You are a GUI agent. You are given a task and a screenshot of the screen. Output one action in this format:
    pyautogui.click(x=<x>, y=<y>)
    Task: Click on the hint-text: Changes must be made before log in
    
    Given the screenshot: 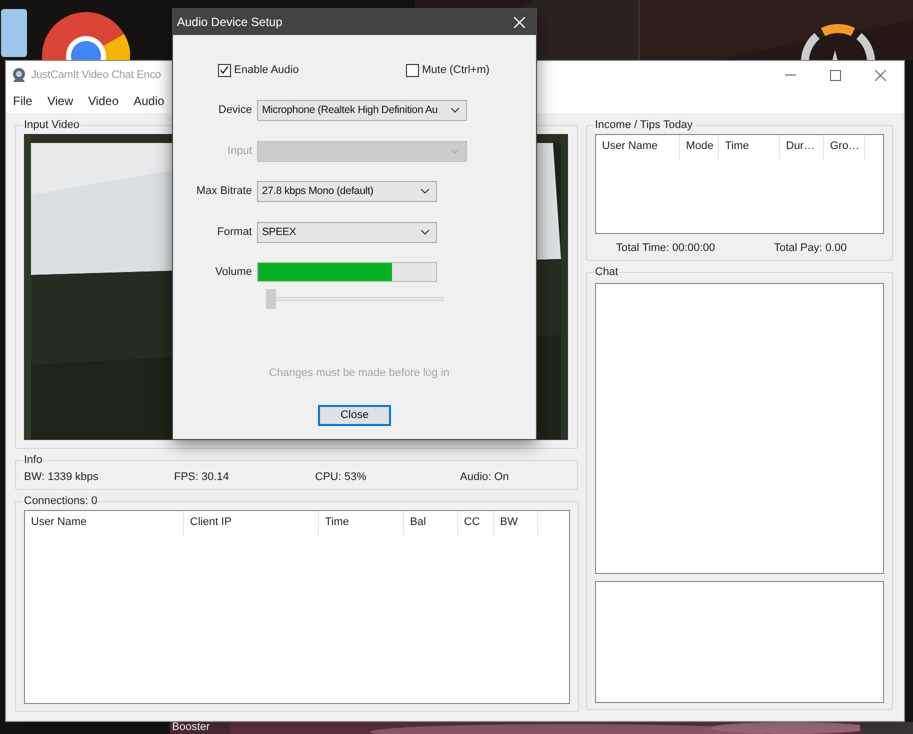 What is the action you would take?
    pyautogui.click(x=359, y=373)
    